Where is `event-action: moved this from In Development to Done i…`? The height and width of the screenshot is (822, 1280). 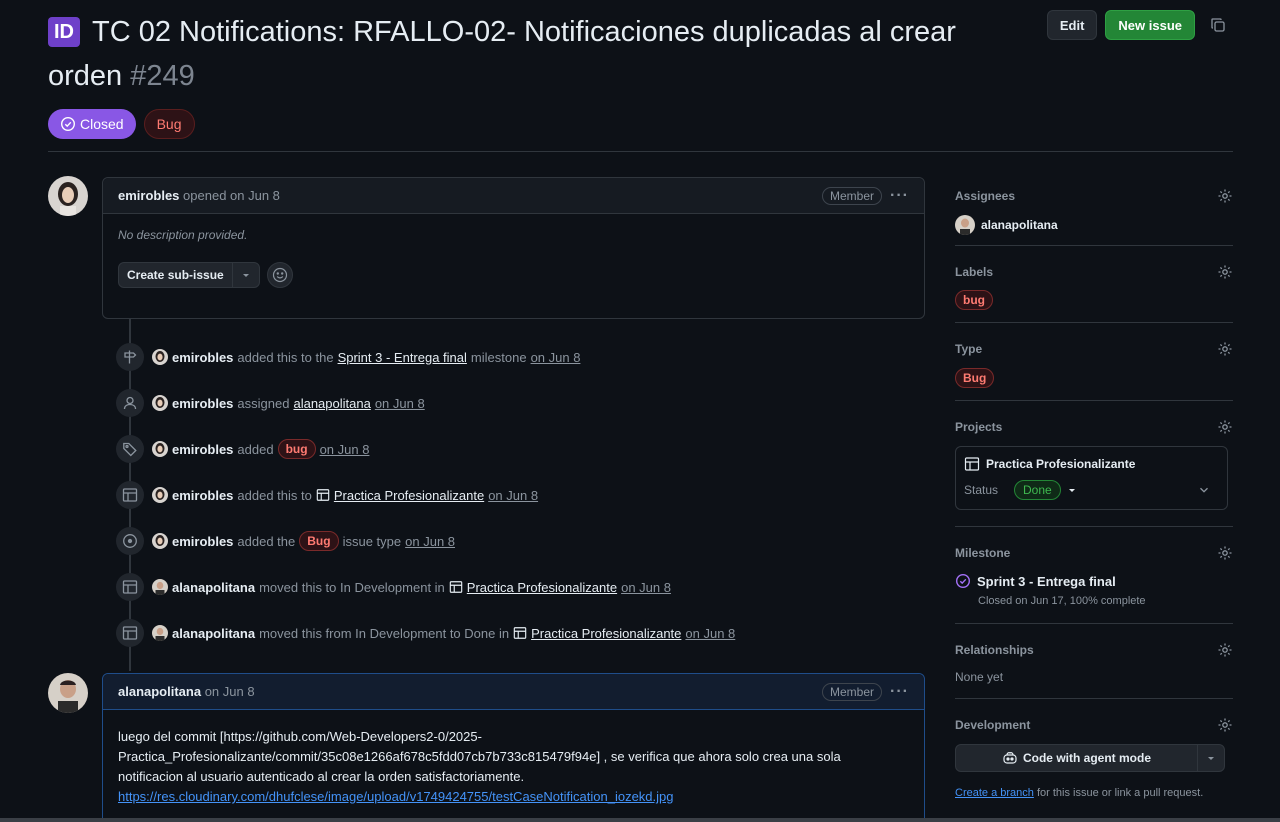
event-action: moved this from In Development to Done i… is located at coordinates (384, 633).